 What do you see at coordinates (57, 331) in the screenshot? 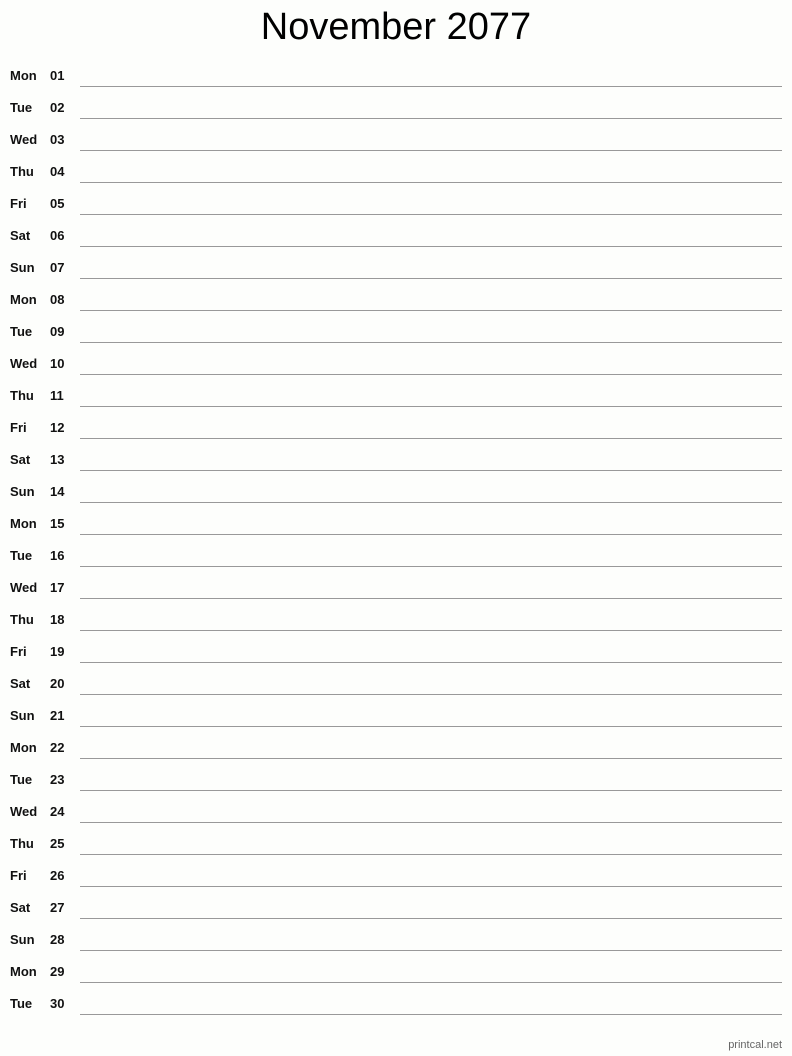
I see `day-number: 09` at bounding box center [57, 331].